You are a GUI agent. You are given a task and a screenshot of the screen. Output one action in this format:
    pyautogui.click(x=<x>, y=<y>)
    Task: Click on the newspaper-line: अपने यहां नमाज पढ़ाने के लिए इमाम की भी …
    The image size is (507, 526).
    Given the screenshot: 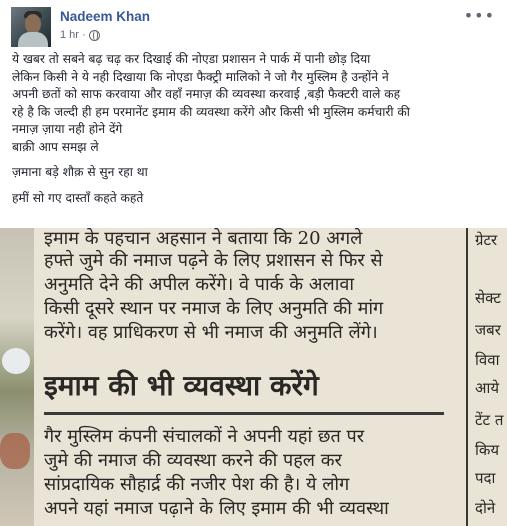 What is the action you would take?
    pyautogui.click(x=216, y=508)
    